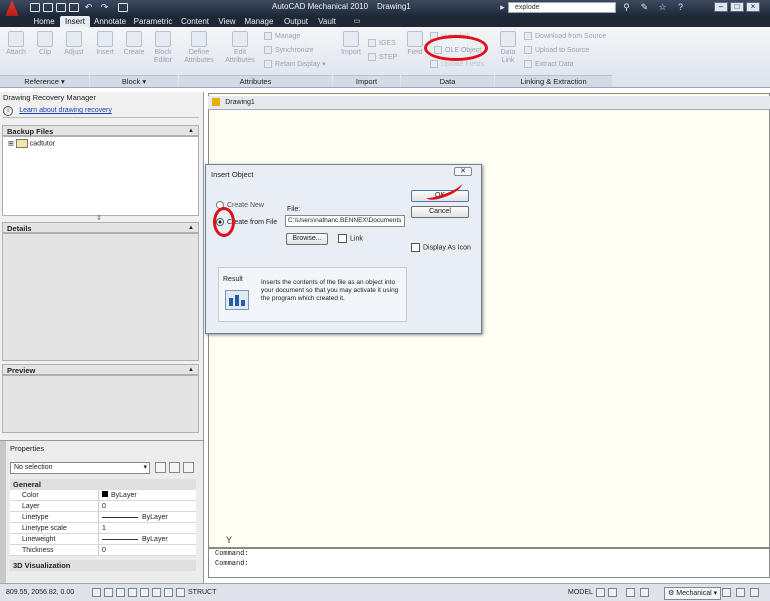 Image resolution: width=770 pixels, height=601 pixels. What do you see at coordinates (153, 21) in the screenshot?
I see `tab-parametric: Parametric` at bounding box center [153, 21].